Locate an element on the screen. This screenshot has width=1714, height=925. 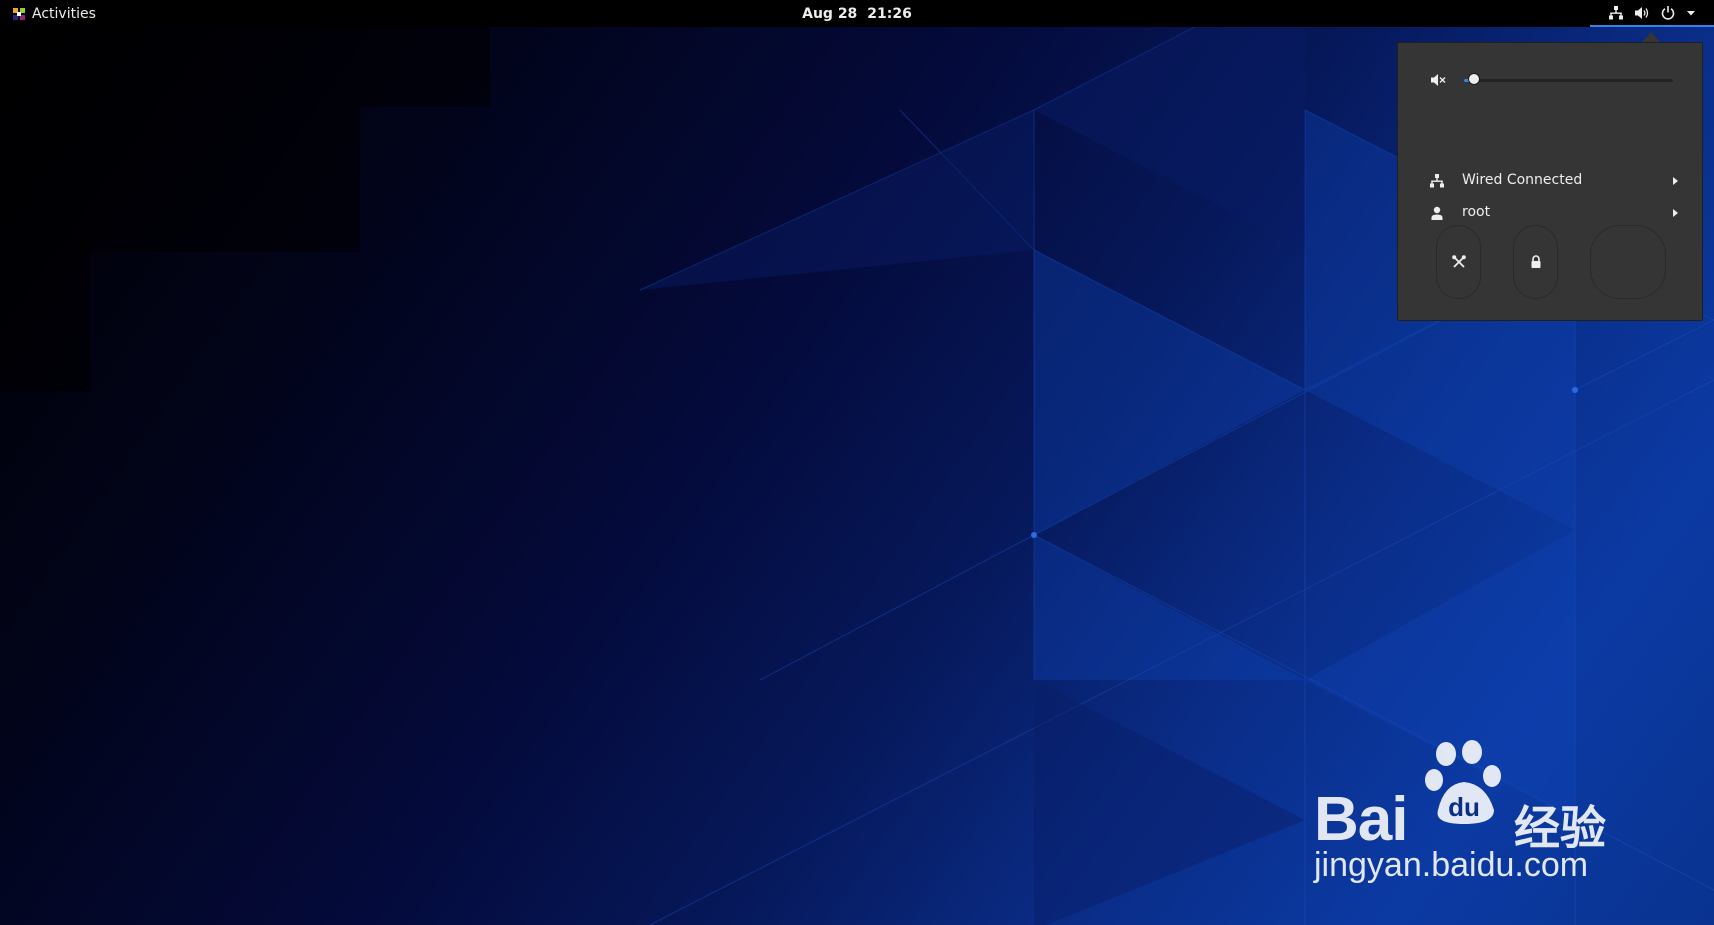
volume-slider-handle is located at coordinates (1474, 79).